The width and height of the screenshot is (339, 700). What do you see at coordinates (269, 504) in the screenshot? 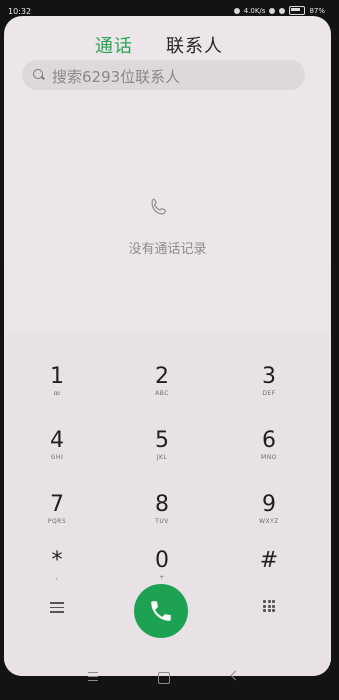
I see `key-digit: 9` at bounding box center [269, 504].